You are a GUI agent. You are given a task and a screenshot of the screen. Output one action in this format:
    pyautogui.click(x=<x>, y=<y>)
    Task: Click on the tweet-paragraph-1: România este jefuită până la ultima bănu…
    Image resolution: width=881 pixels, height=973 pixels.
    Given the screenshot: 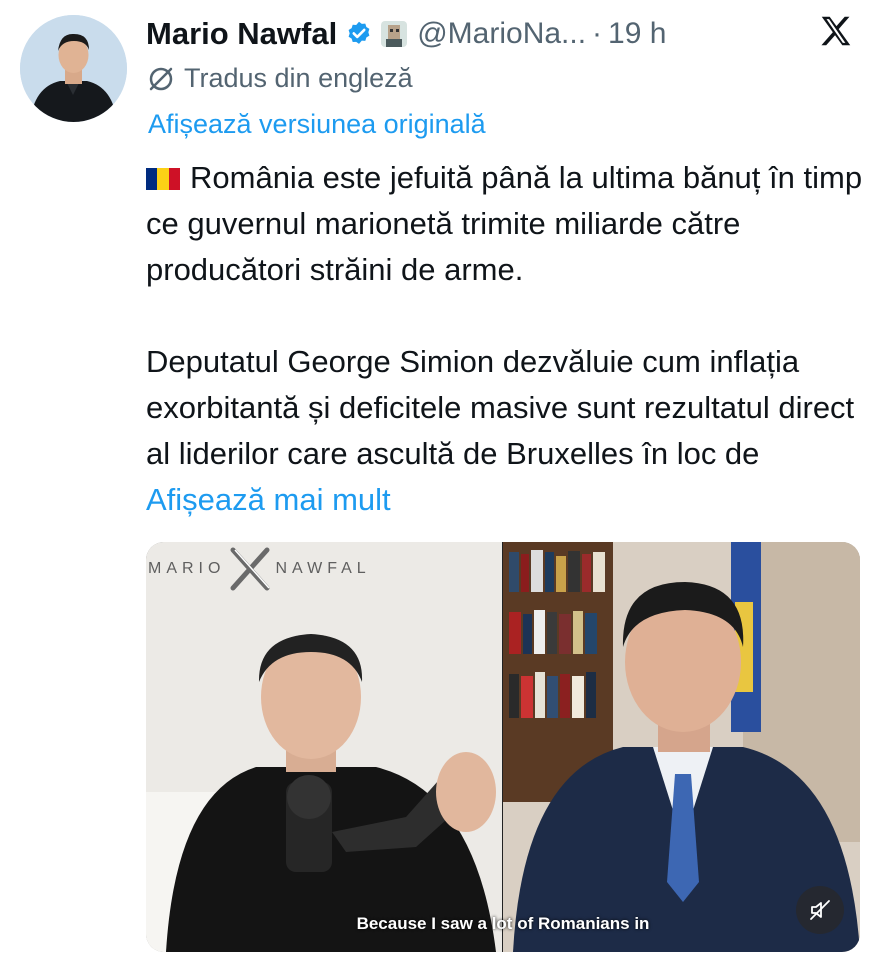 What is the action you would take?
    pyautogui.click(x=506, y=224)
    